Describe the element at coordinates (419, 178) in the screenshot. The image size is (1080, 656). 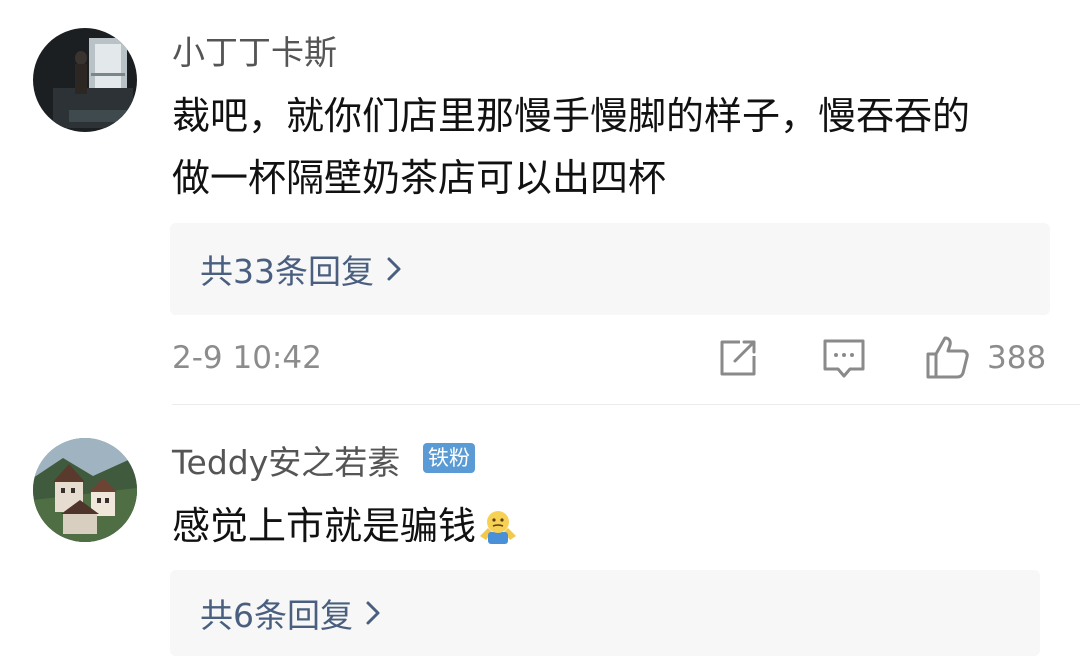
I see `comment-text-line: 做一杯隔壁奶茶店可以出四杯` at that location.